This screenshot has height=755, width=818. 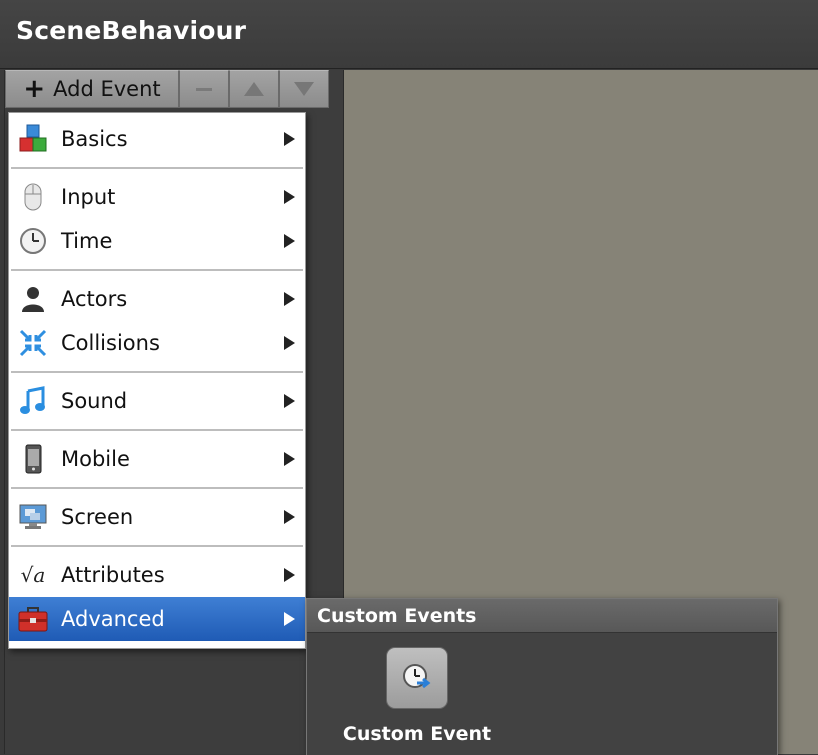 What do you see at coordinates (157, 459) in the screenshot?
I see `menu-item-mobile: Mobile` at bounding box center [157, 459].